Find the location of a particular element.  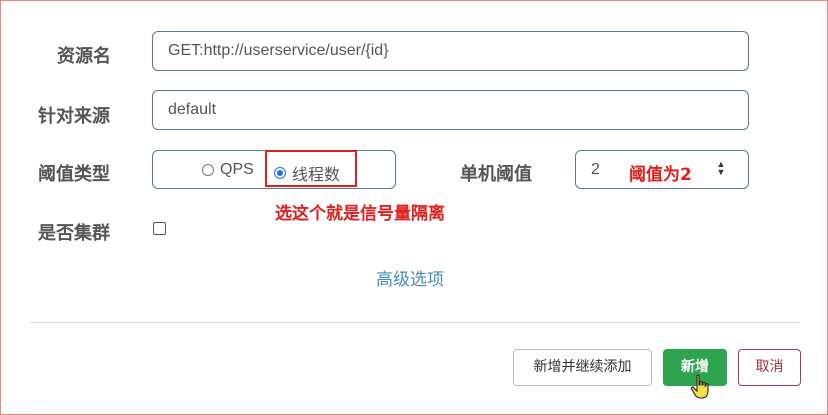

resource-label: 资源名 is located at coordinates (84, 56).